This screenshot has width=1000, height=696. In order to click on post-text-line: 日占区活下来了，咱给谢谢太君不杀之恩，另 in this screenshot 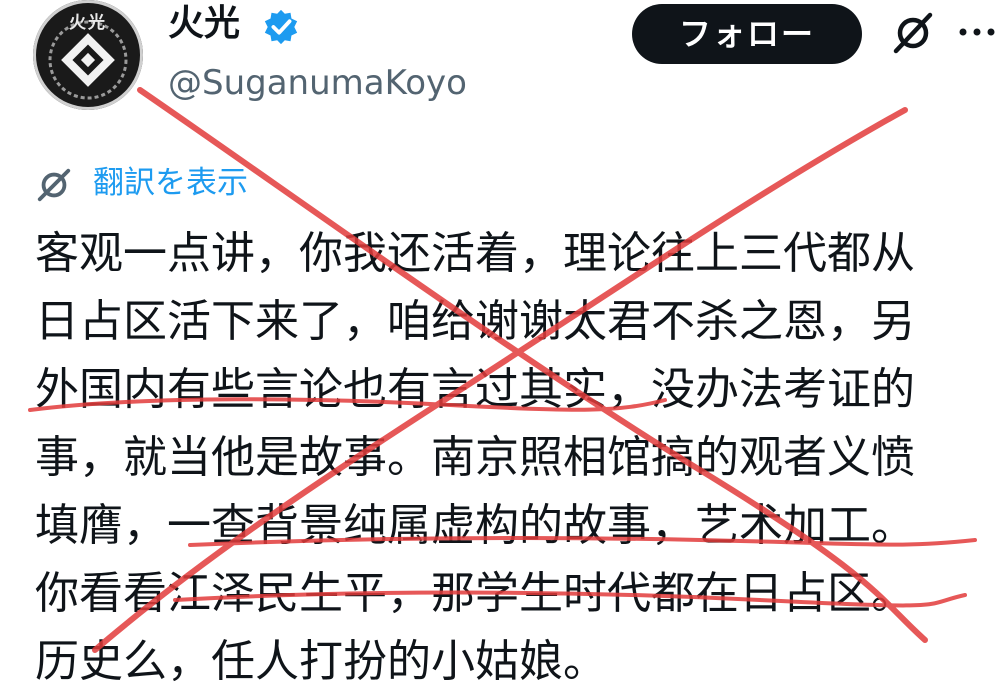, I will do `click(475, 321)`.